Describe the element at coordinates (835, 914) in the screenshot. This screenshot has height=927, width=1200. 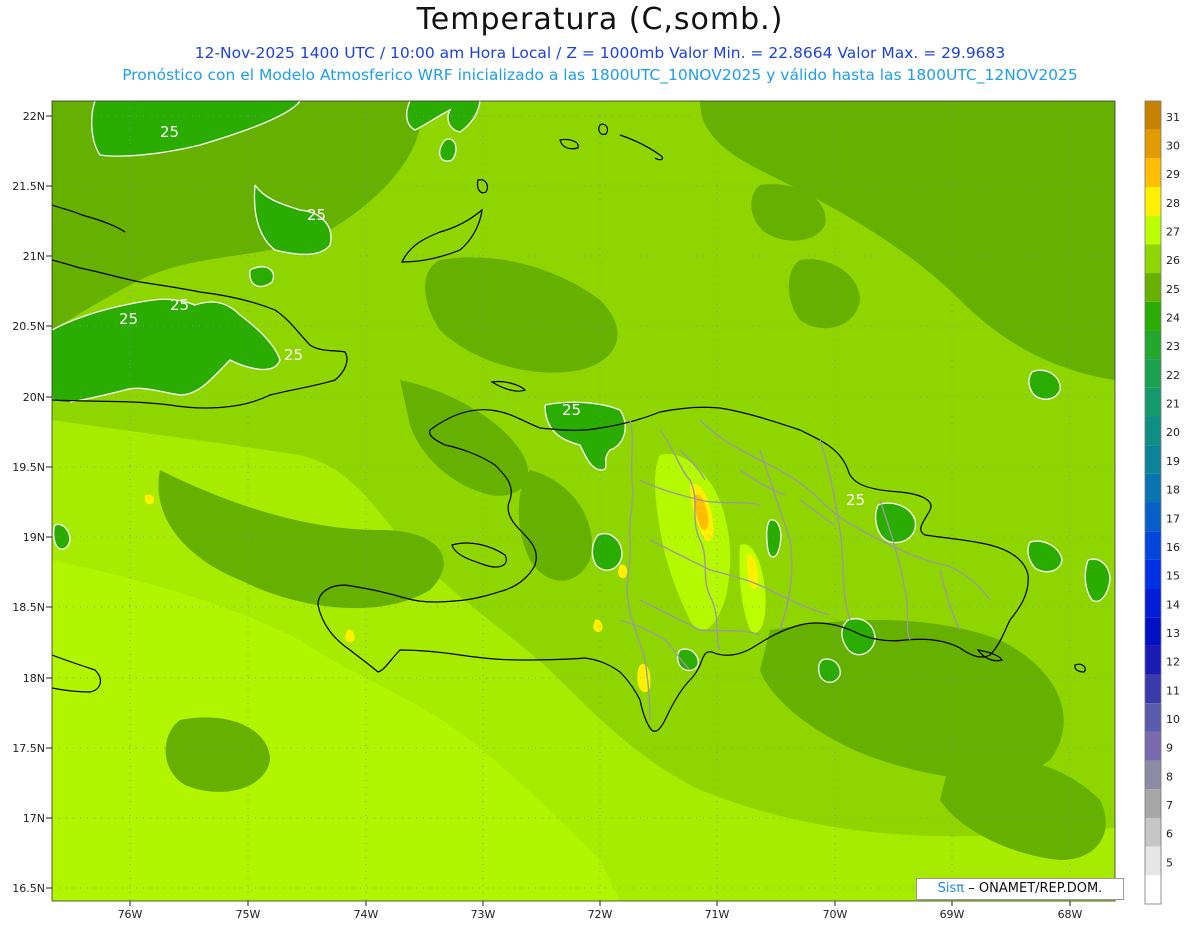
I see `lon-label: 70W` at that location.